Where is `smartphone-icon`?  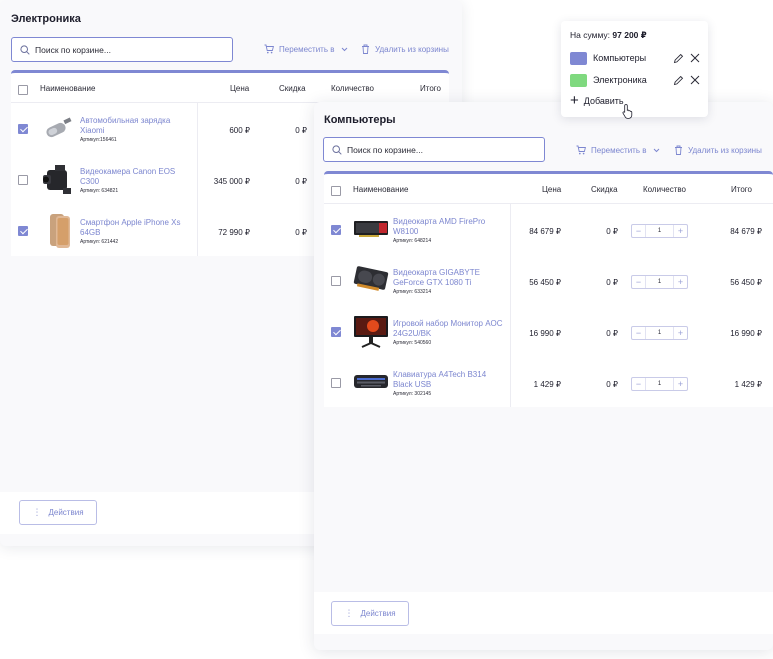 smartphone-icon is located at coordinates (60, 231).